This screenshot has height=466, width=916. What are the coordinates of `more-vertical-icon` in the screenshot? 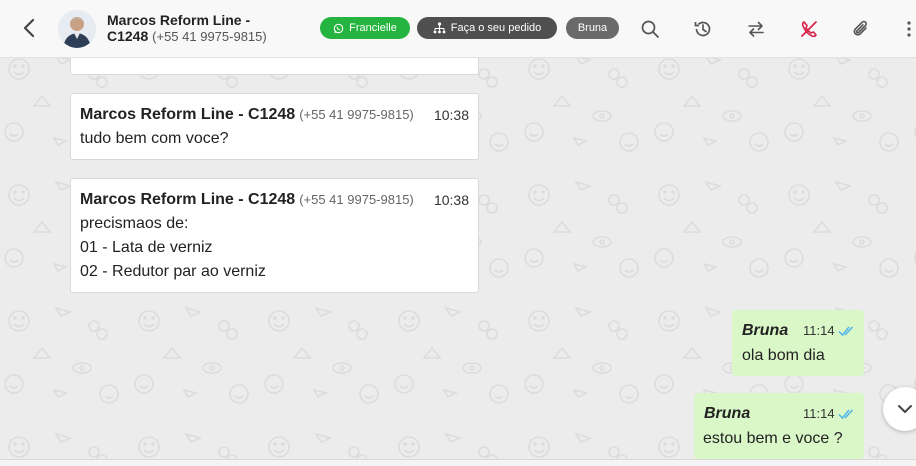 It's located at (909, 29).